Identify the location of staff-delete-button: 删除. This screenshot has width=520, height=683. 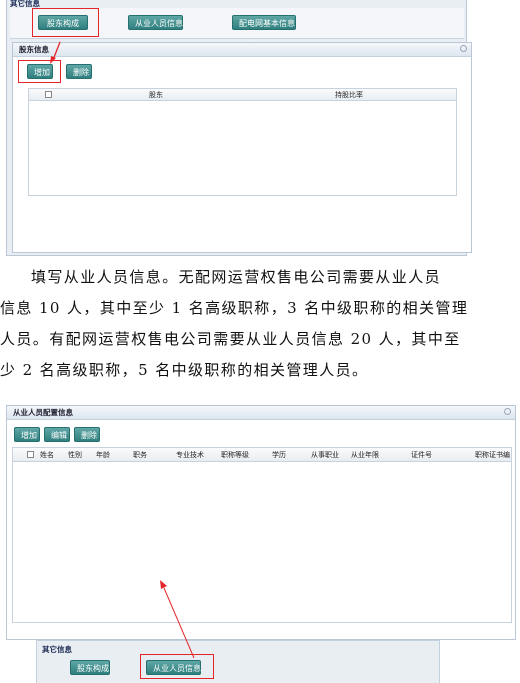
(87, 434).